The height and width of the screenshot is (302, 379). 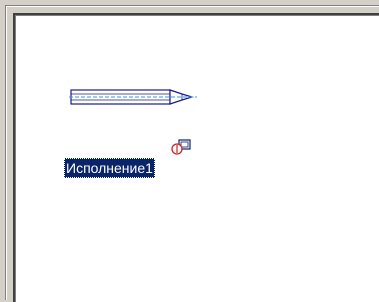 I want to click on pencil-shaft-part-icon, so click(x=134, y=97).